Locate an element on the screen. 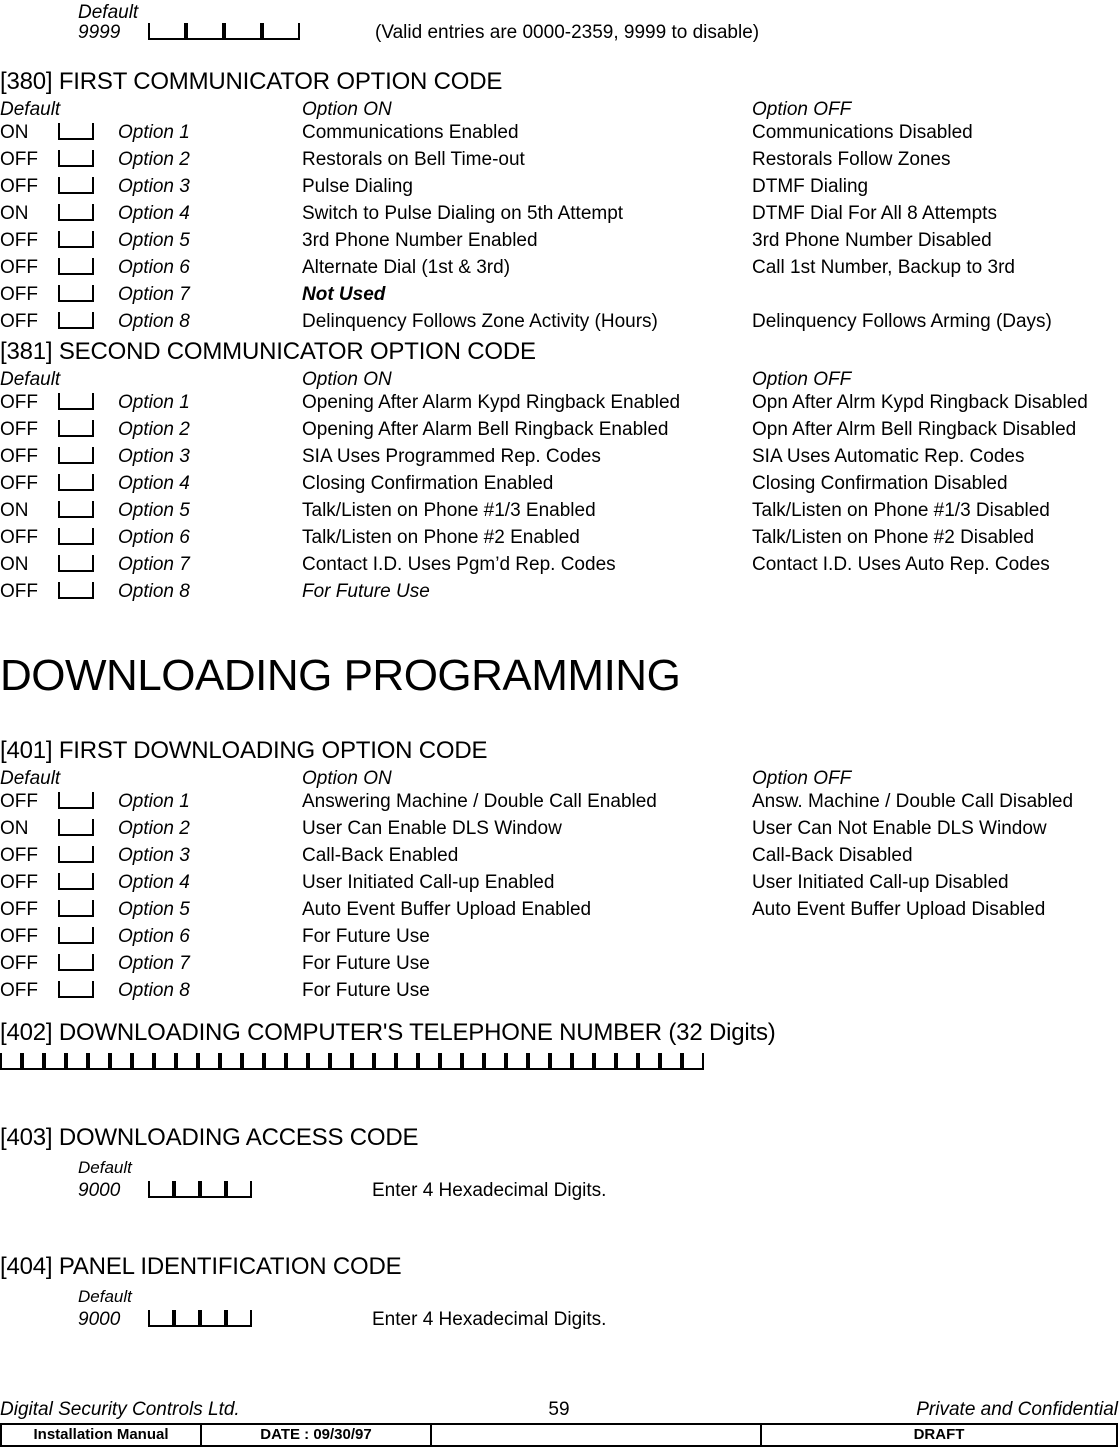  option-off-text: Call-Back Disabled is located at coordinates (832, 855).